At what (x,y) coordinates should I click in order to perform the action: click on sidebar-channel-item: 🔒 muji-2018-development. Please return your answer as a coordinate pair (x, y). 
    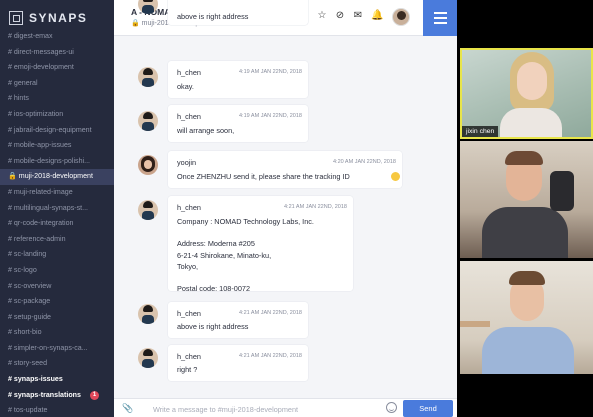
    Looking at the image, I should click on (57, 177).